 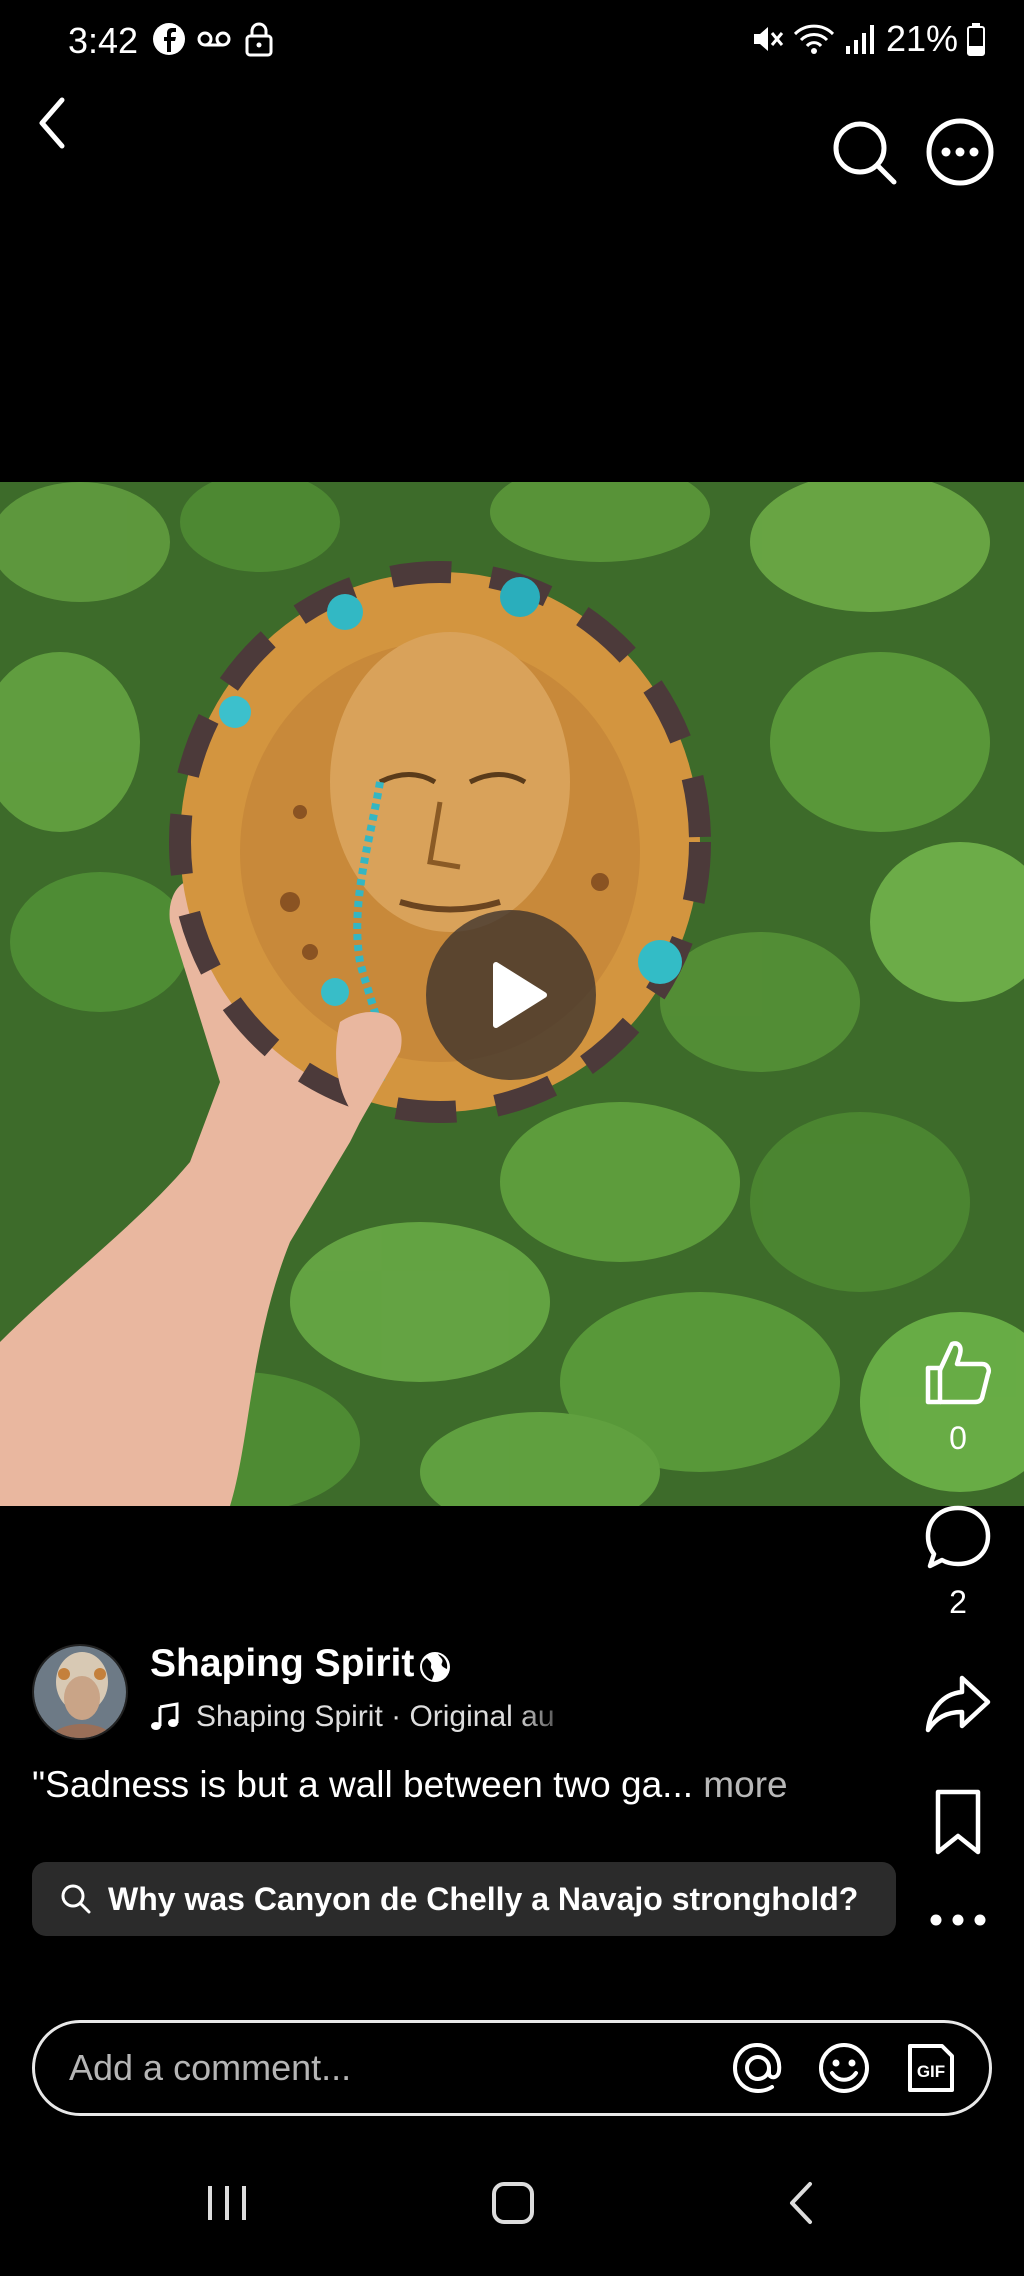 What do you see at coordinates (803, 2203) in the screenshot?
I see `nav-back-icon` at bounding box center [803, 2203].